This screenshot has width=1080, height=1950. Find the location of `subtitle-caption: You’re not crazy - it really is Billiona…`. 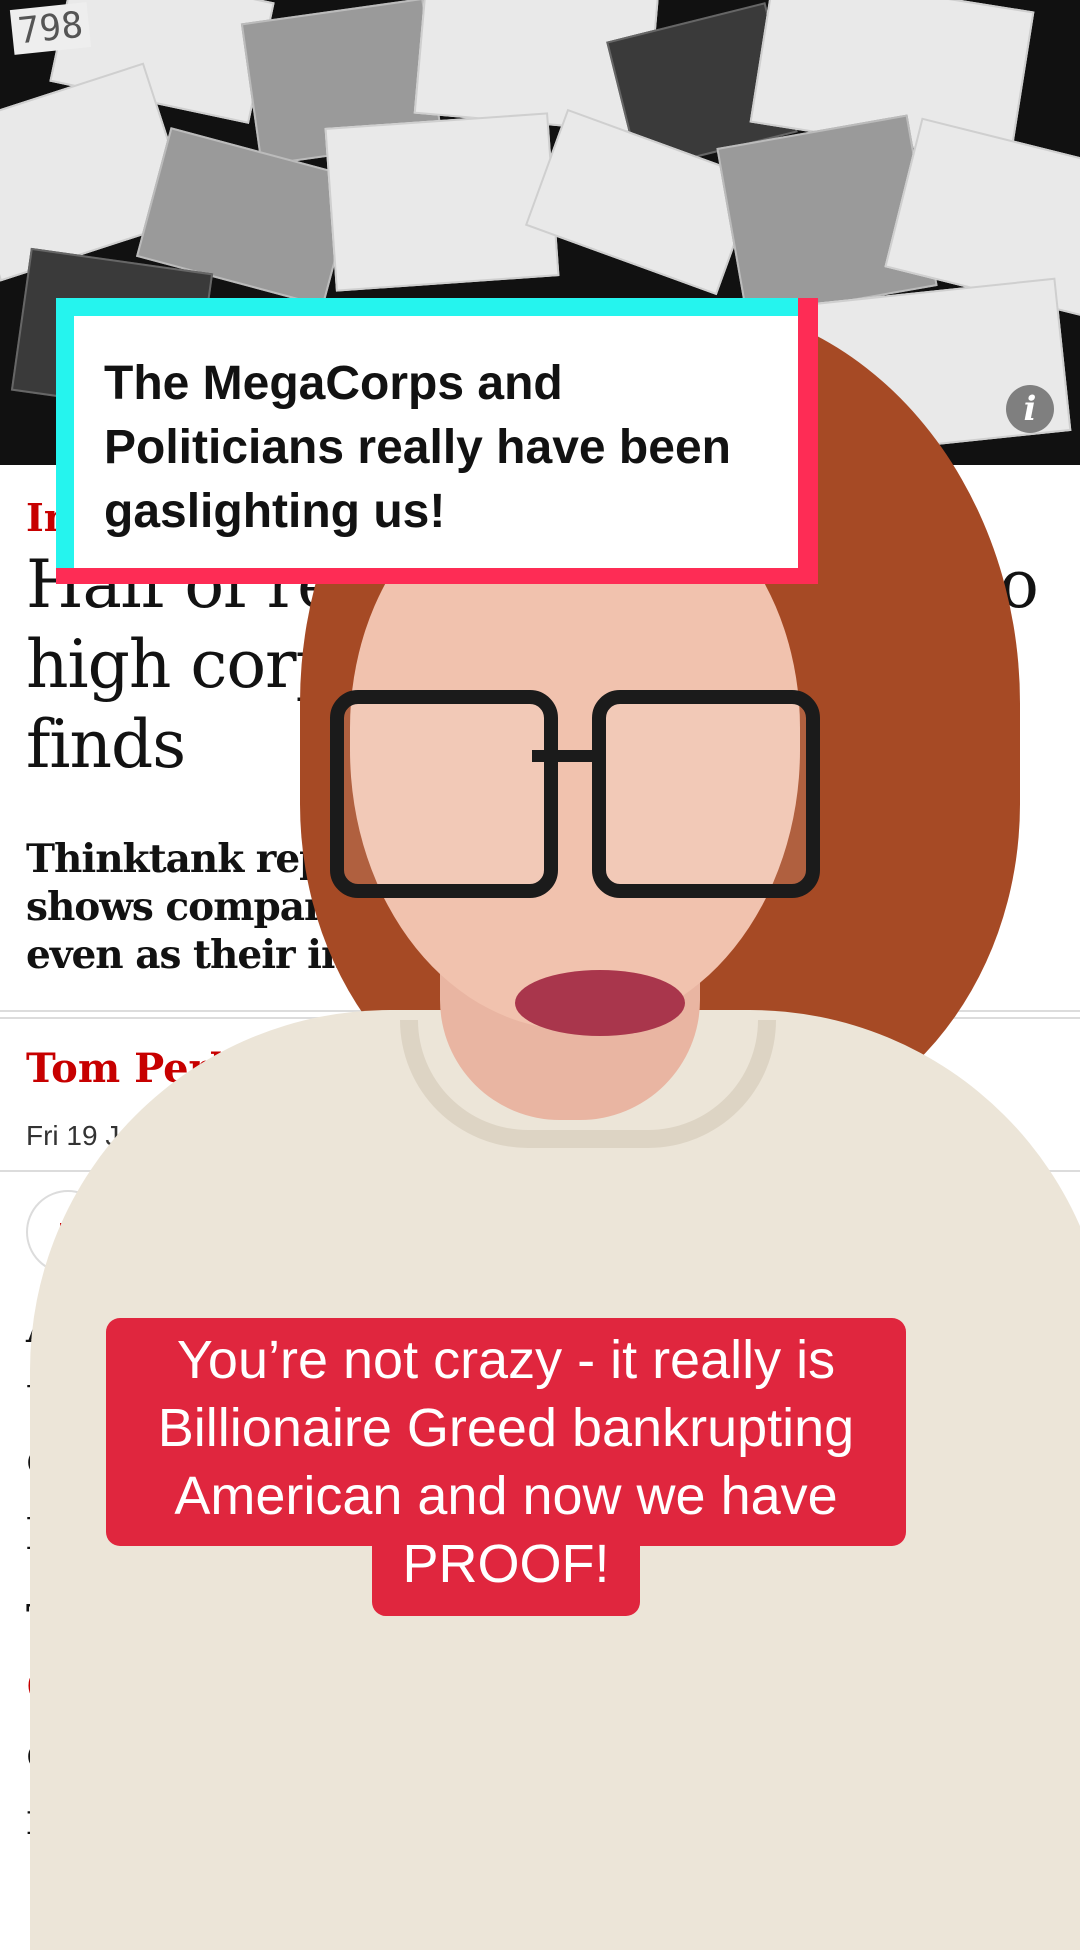

subtitle-caption: You’re not crazy - it really is Billiona… is located at coordinates (506, 1462).